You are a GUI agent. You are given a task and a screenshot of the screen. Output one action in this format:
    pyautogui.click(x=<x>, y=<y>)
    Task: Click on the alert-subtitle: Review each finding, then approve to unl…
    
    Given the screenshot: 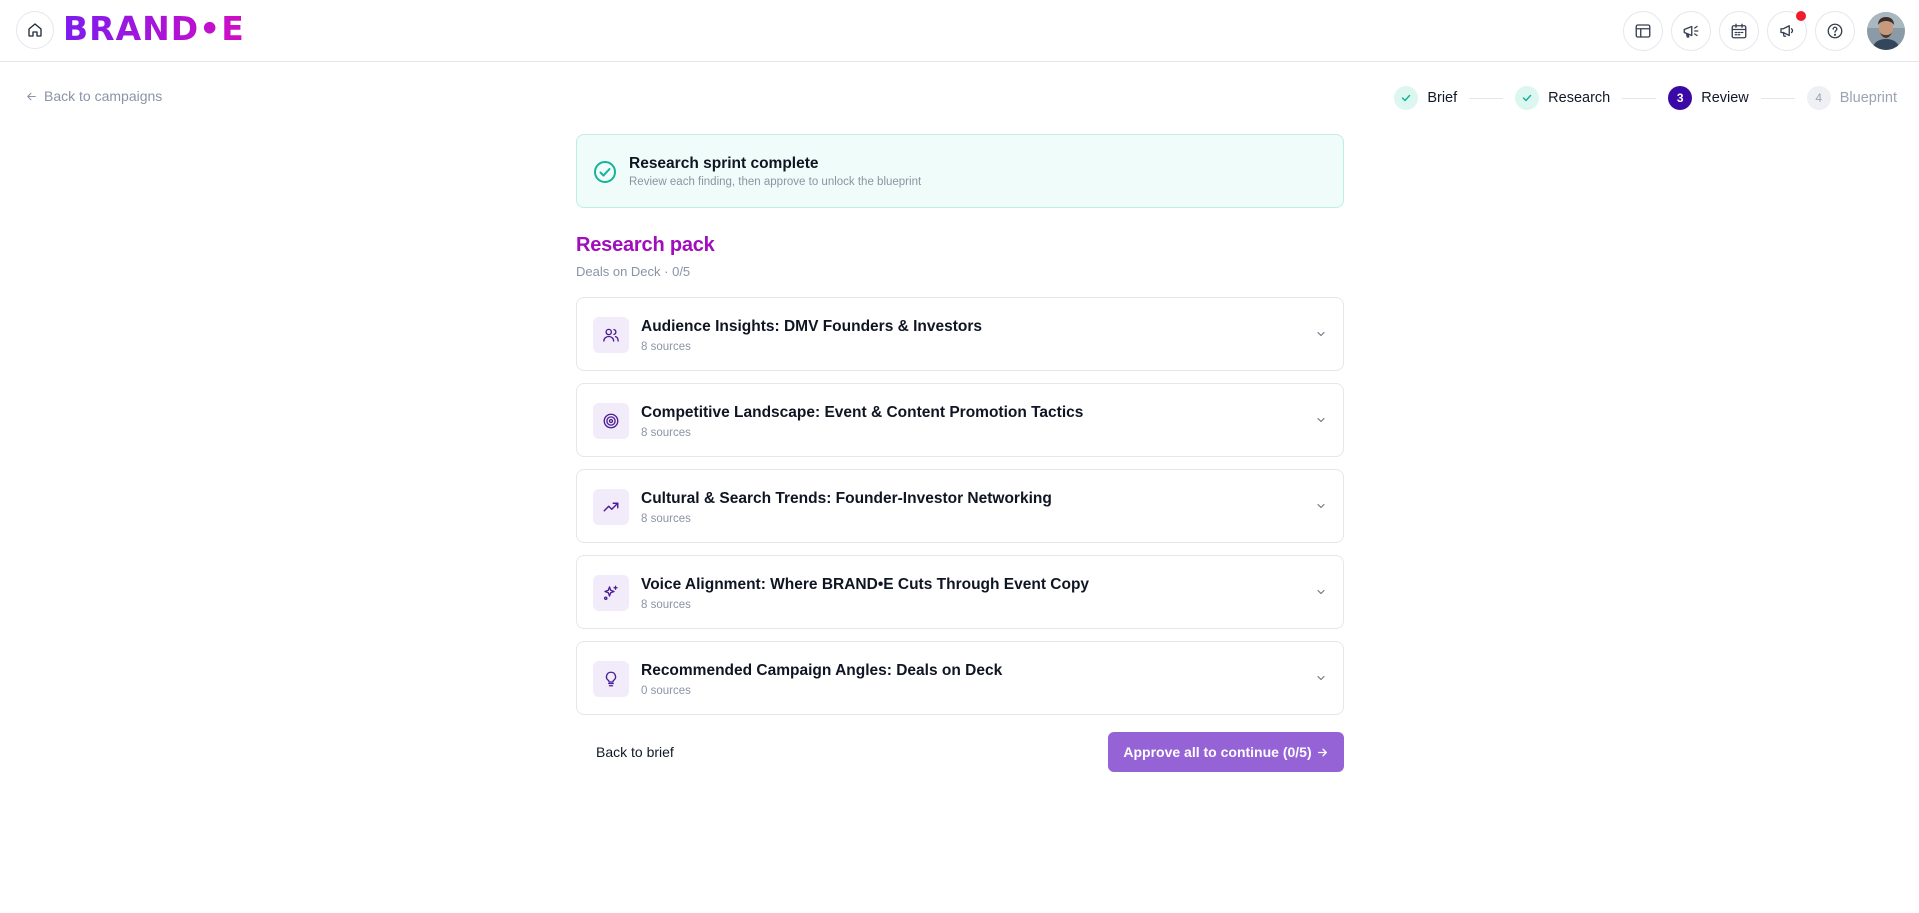 What is the action you would take?
    pyautogui.click(x=775, y=182)
    